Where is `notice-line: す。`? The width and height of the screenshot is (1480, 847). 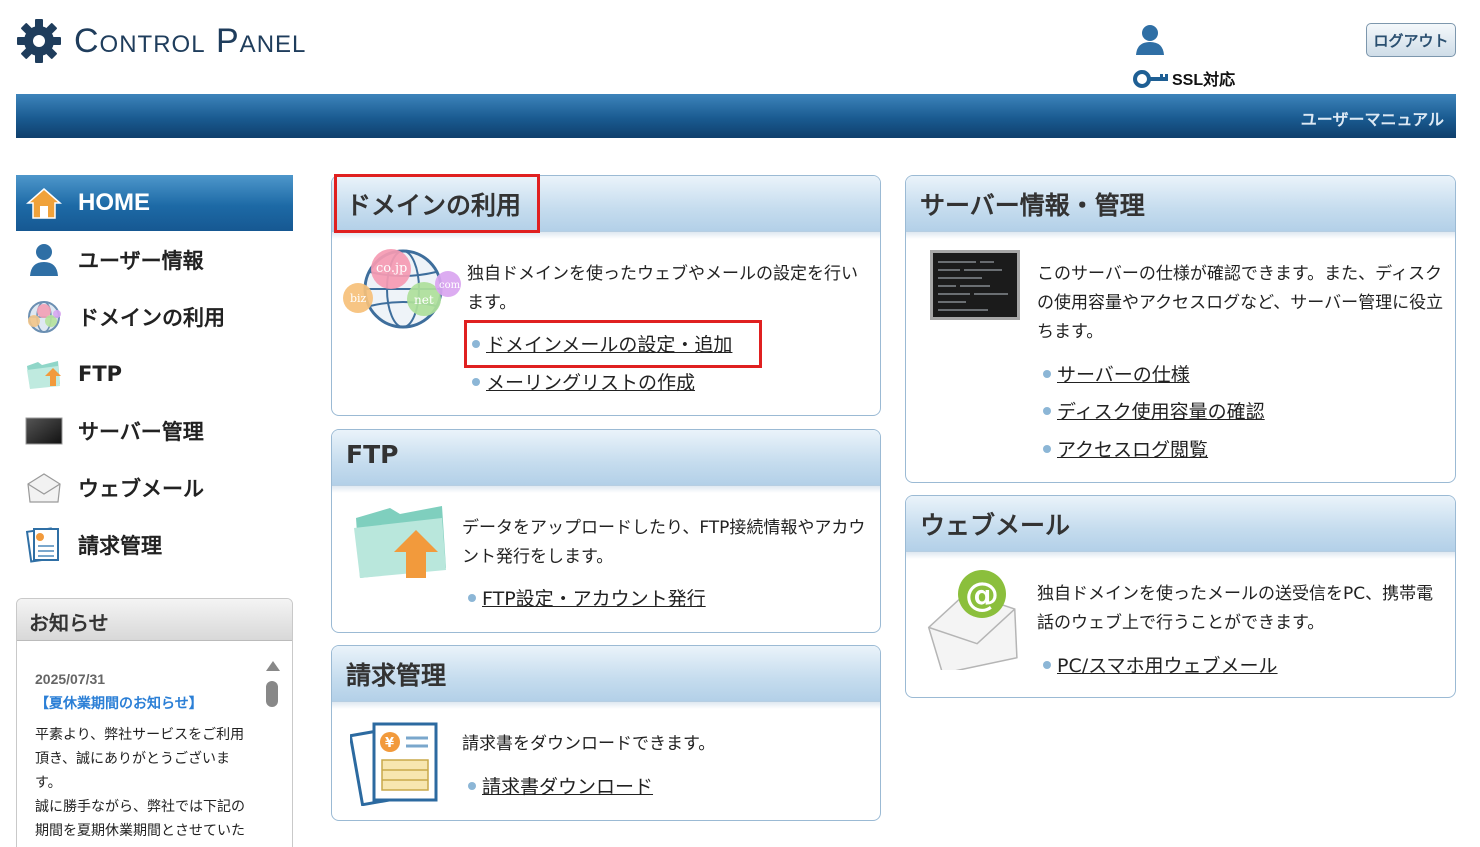
notice-line: す。 is located at coordinates (48, 783).